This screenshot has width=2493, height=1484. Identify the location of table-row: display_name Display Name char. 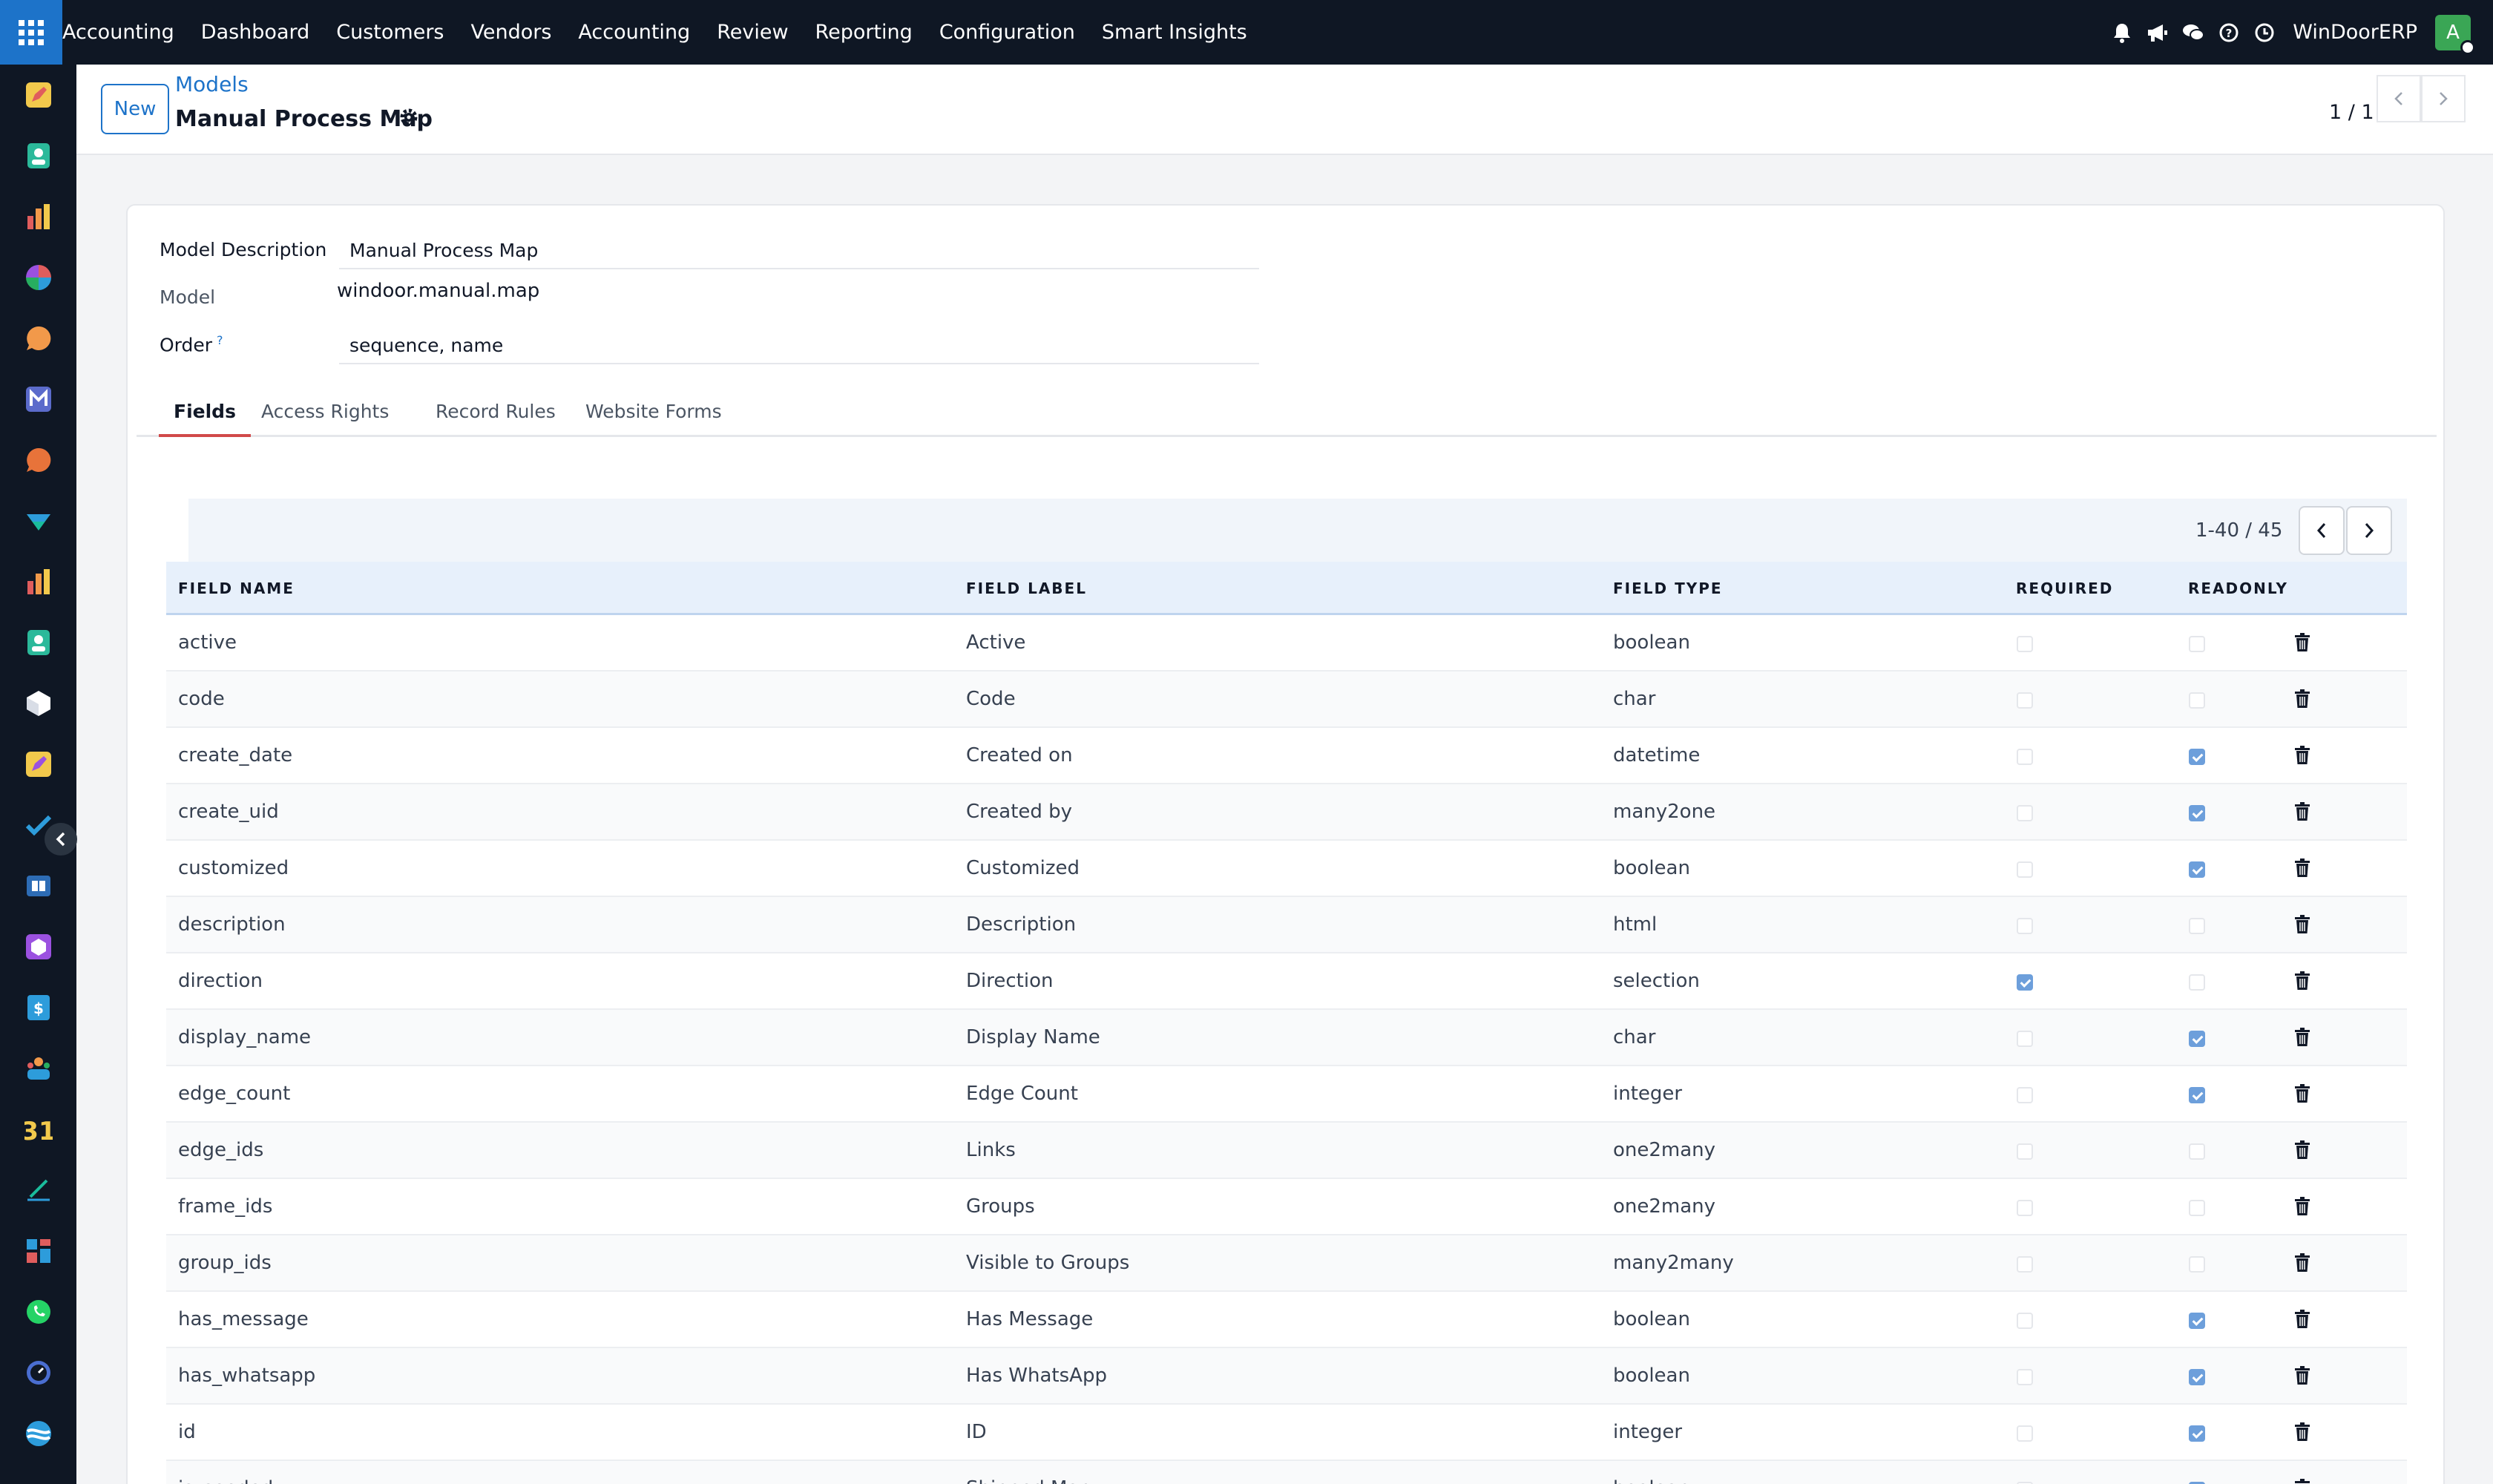
(1286, 1038).